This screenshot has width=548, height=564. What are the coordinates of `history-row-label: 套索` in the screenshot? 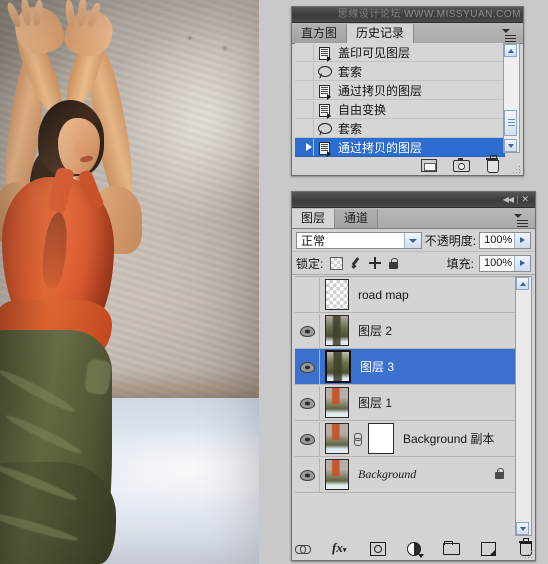 It's located at (350, 71).